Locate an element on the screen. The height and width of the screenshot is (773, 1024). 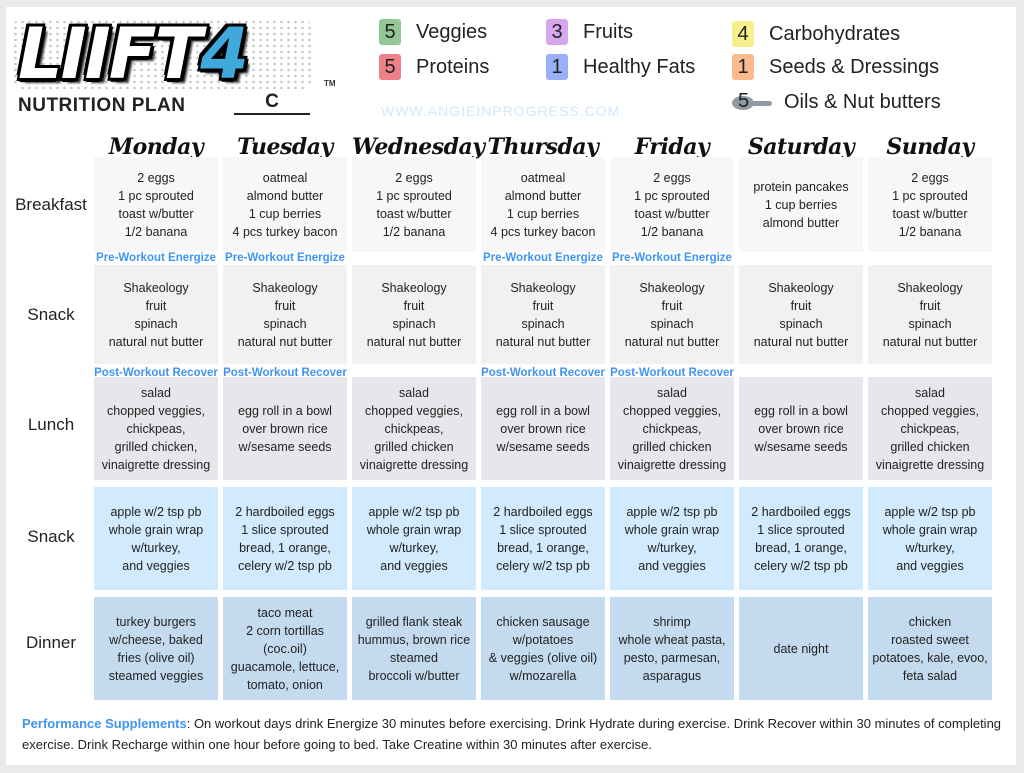
legend-label: Proteins is located at coordinates (453, 66).